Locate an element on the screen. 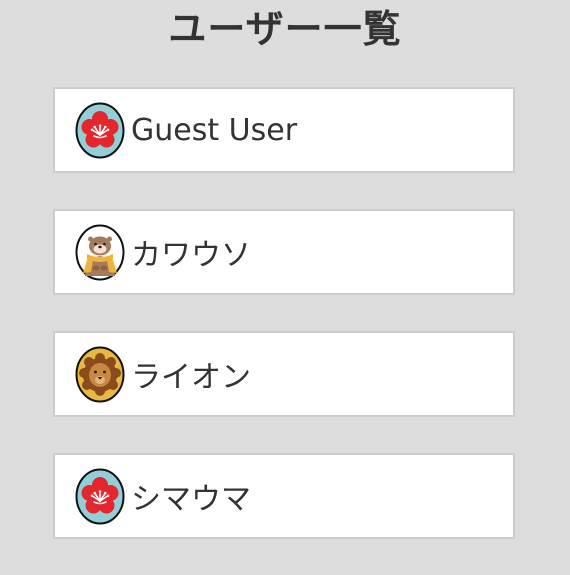 This screenshot has height=575, width=570. user-list-item: カワウソ is located at coordinates (284, 252).